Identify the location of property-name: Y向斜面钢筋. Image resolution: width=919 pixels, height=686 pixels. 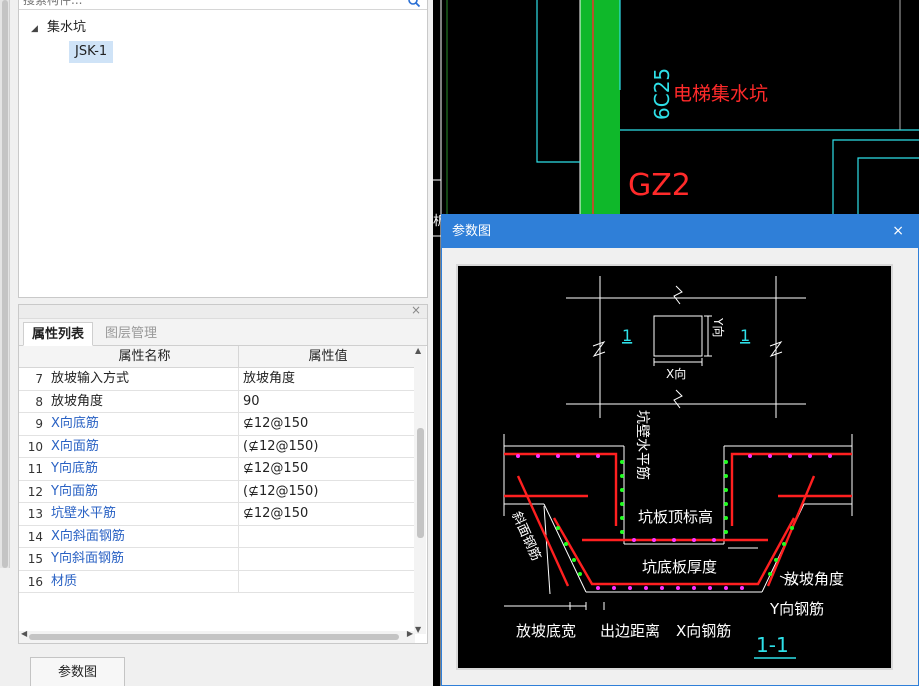
(145, 559).